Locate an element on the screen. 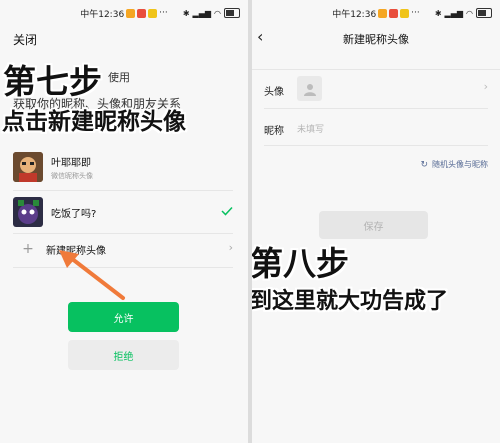 This screenshot has width=500, height=443. random-avatar-nickname-link: ↻ 随机头像与昵称 is located at coordinates (454, 164).